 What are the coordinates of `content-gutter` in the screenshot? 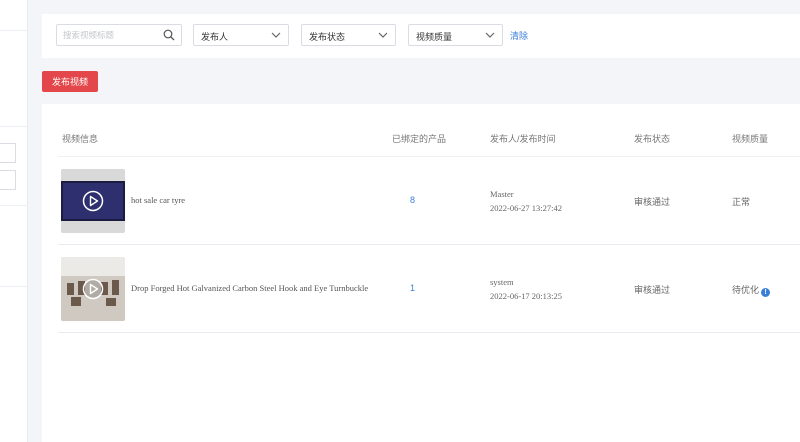 It's located at (35, 221).